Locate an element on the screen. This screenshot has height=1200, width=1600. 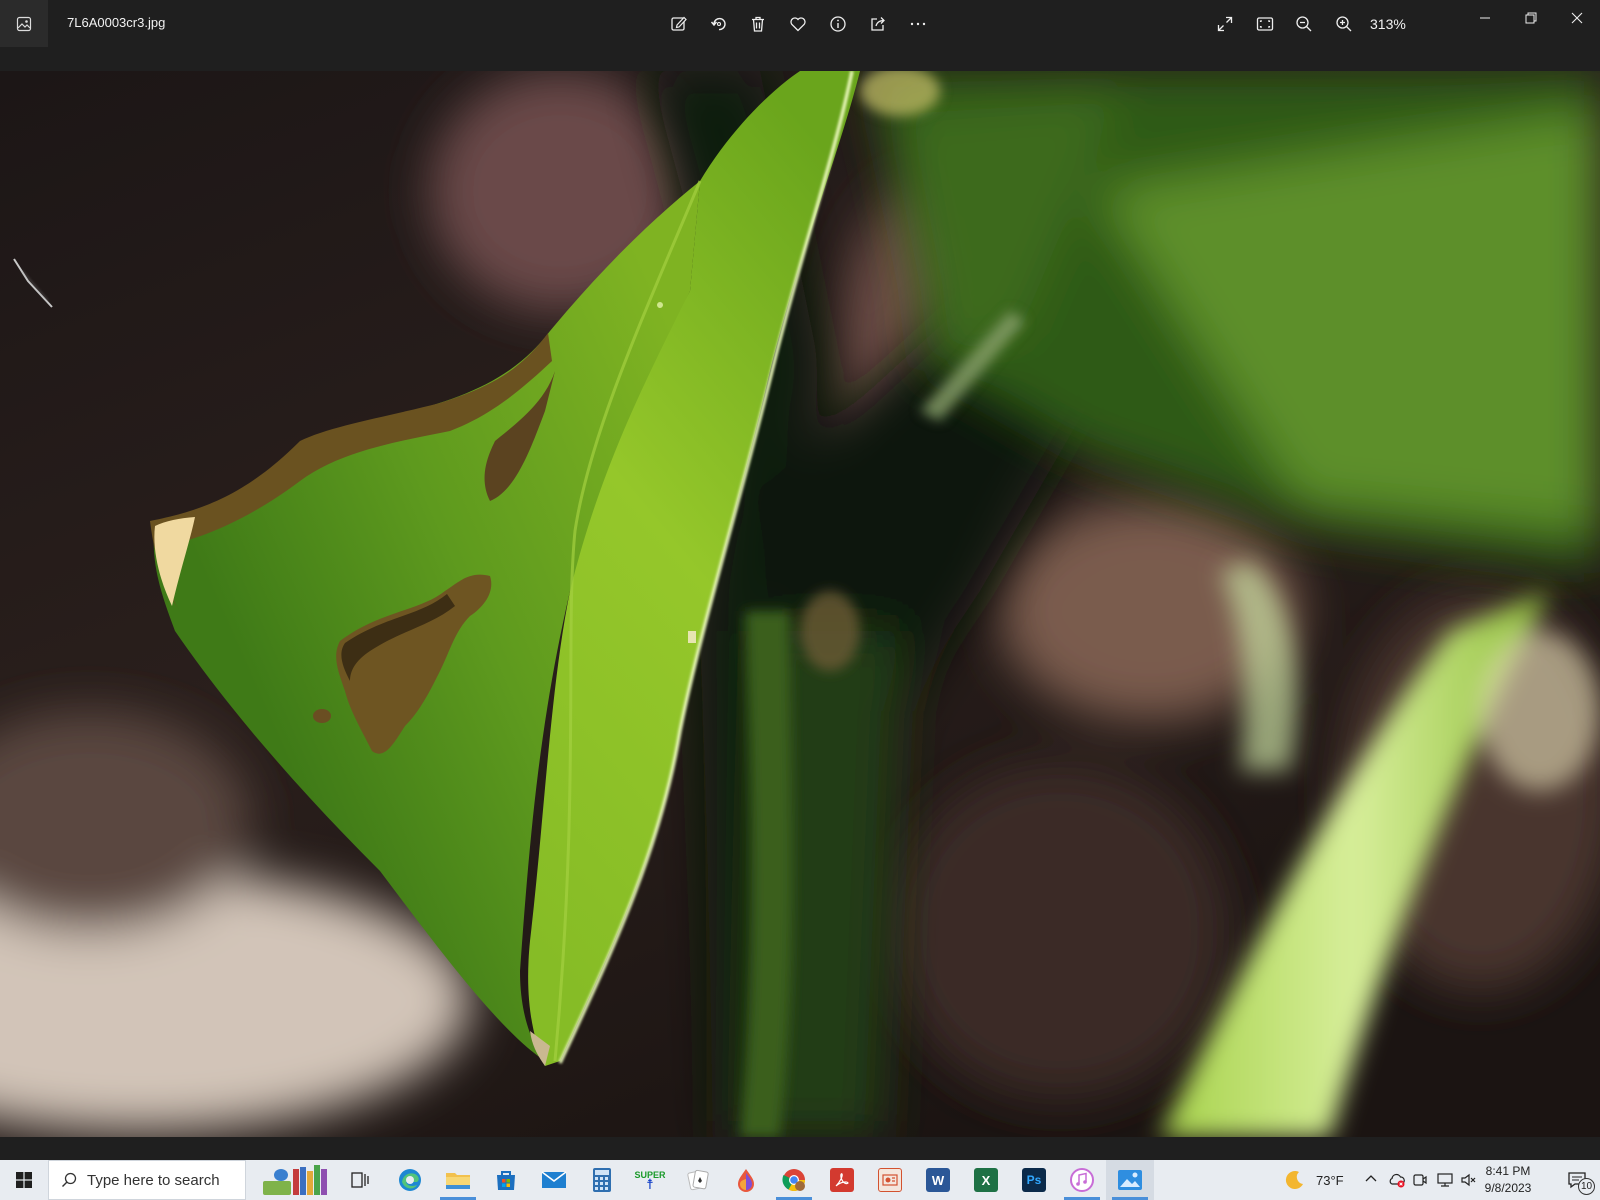
solitaire-icon is located at coordinates (698, 1180).